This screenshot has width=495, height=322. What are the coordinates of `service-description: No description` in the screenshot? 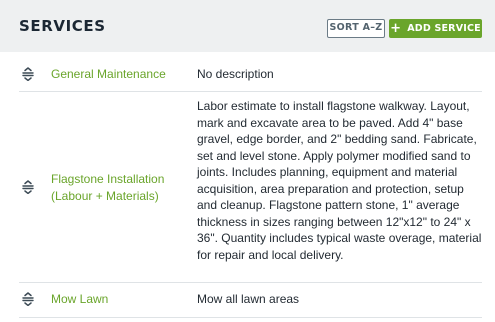 It's located at (235, 74).